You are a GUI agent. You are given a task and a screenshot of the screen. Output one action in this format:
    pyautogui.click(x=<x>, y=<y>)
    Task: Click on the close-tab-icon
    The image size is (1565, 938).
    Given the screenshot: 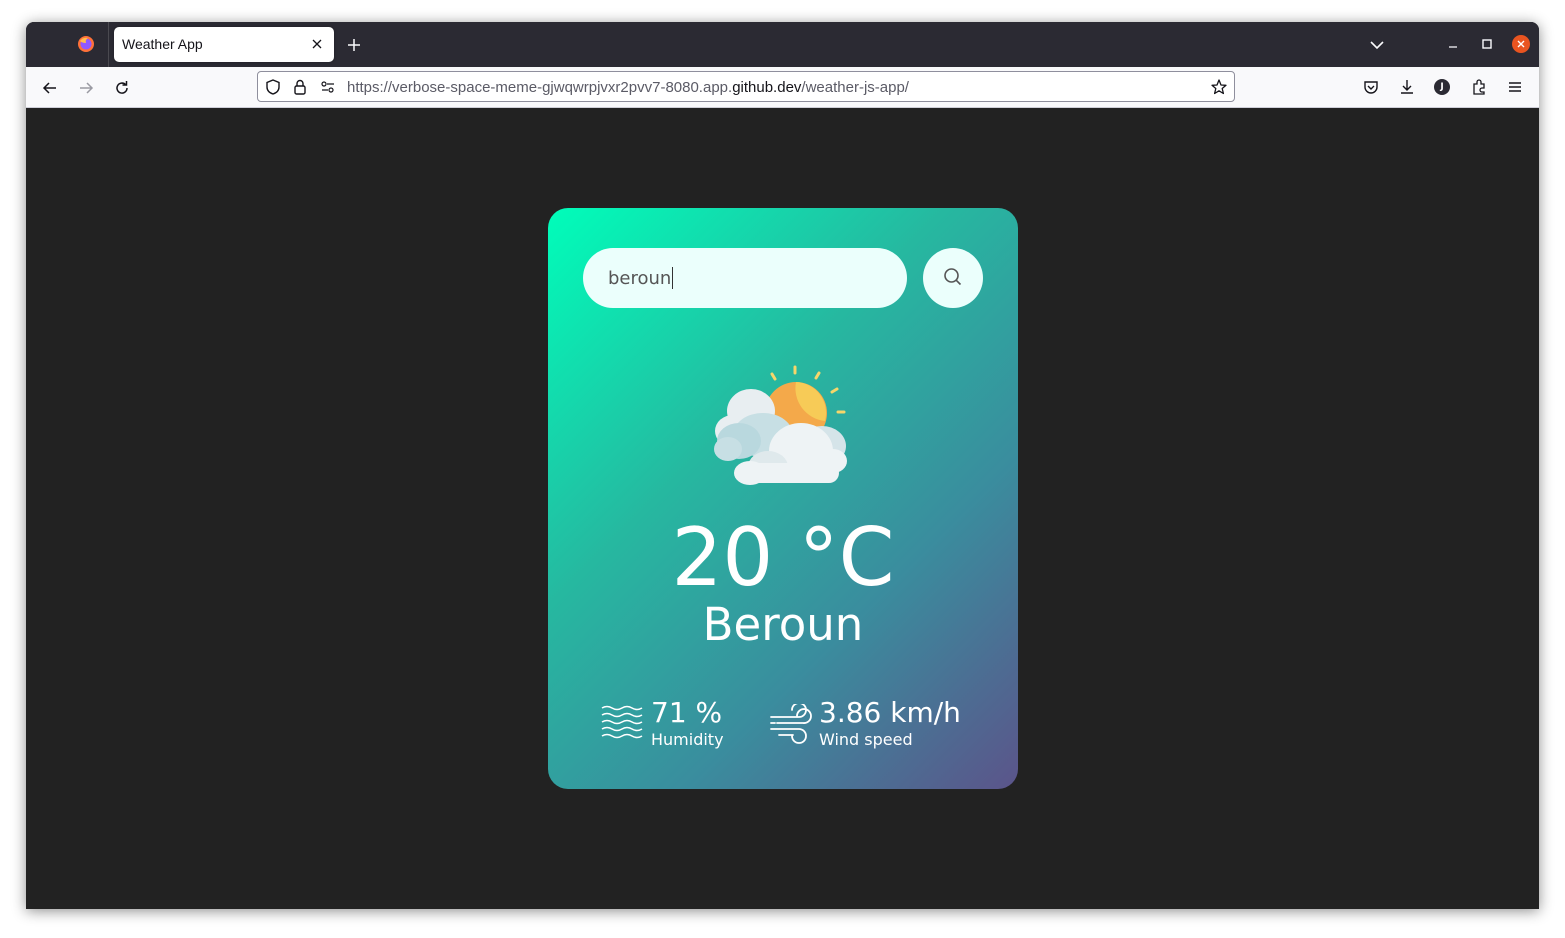 What is the action you would take?
    pyautogui.click(x=317, y=44)
    